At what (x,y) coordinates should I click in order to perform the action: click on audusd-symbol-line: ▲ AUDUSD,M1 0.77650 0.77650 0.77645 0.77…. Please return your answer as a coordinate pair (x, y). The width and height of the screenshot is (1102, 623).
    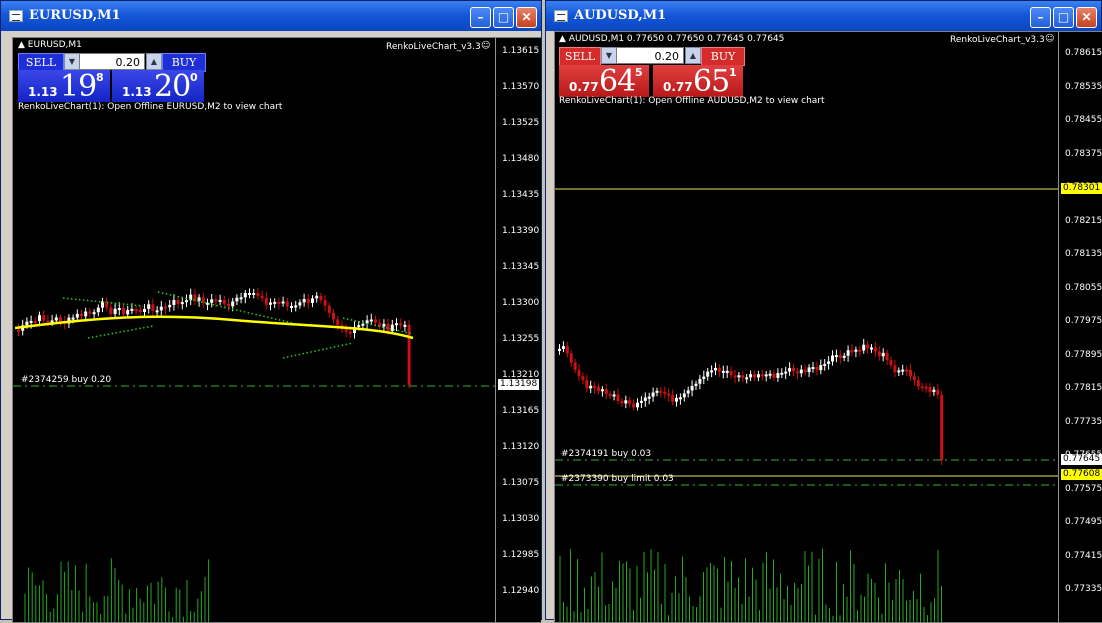
    Looking at the image, I should click on (672, 39).